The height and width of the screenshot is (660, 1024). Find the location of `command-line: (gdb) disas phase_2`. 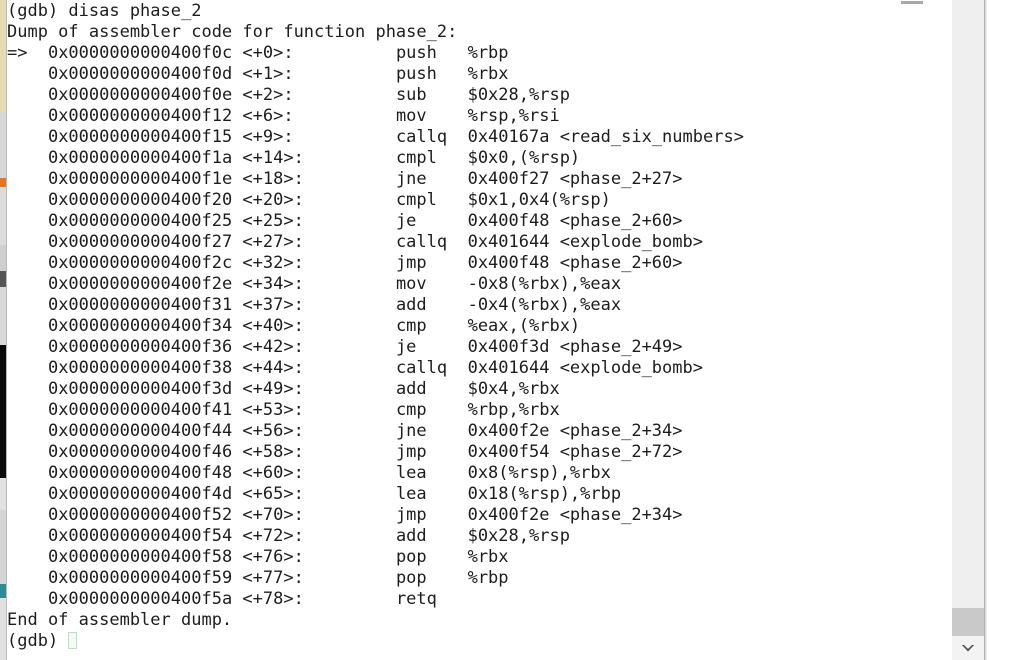

command-line: (gdb) disas phase_2 is located at coordinates (104, 11).